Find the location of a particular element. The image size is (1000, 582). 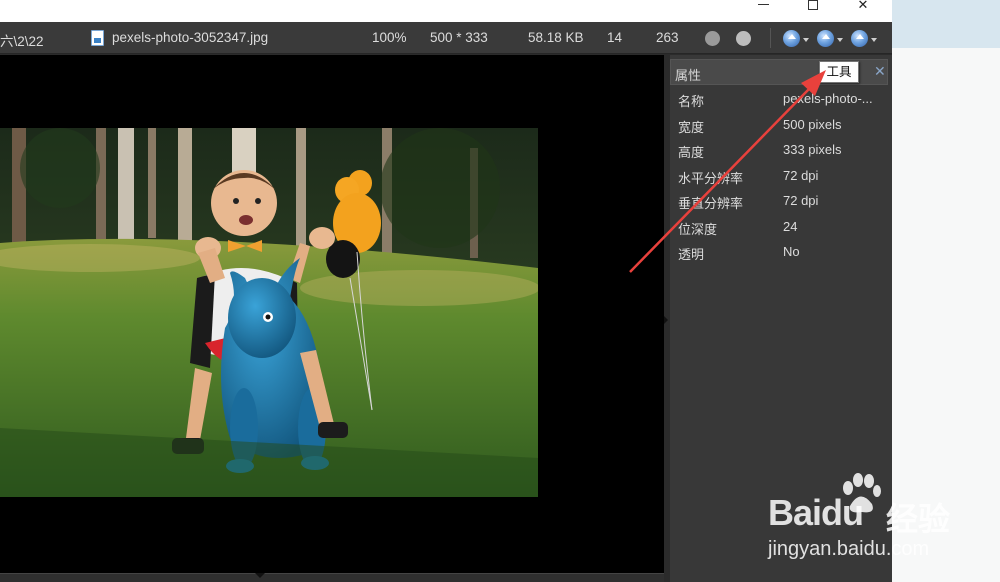

nav-prev-button is located at coordinates (832, 38).